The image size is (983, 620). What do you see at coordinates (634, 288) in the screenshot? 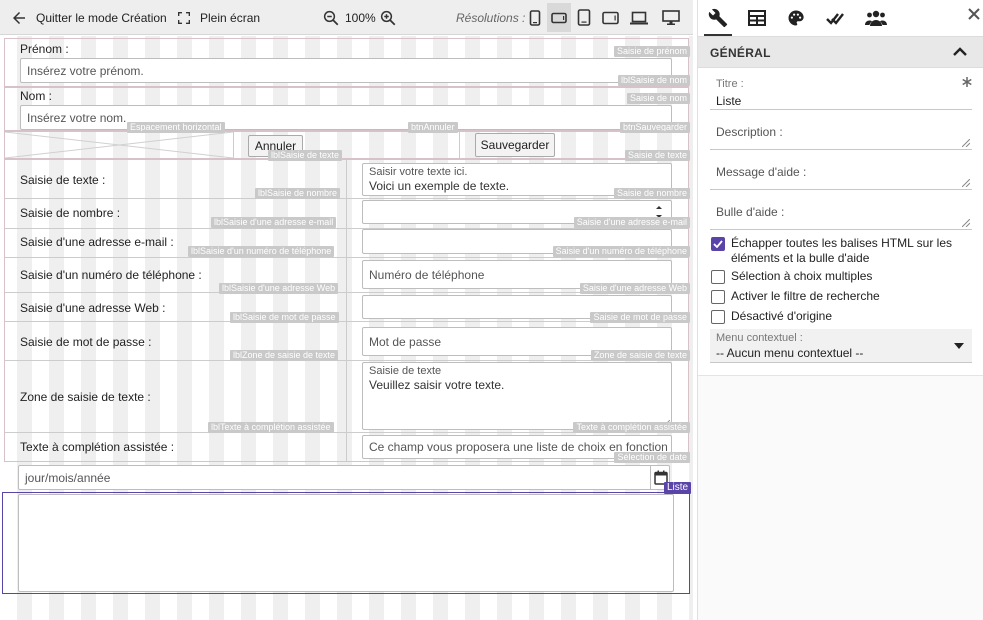
I see `tag-saisie-web: Saisie d'une adresse Web` at bounding box center [634, 288].